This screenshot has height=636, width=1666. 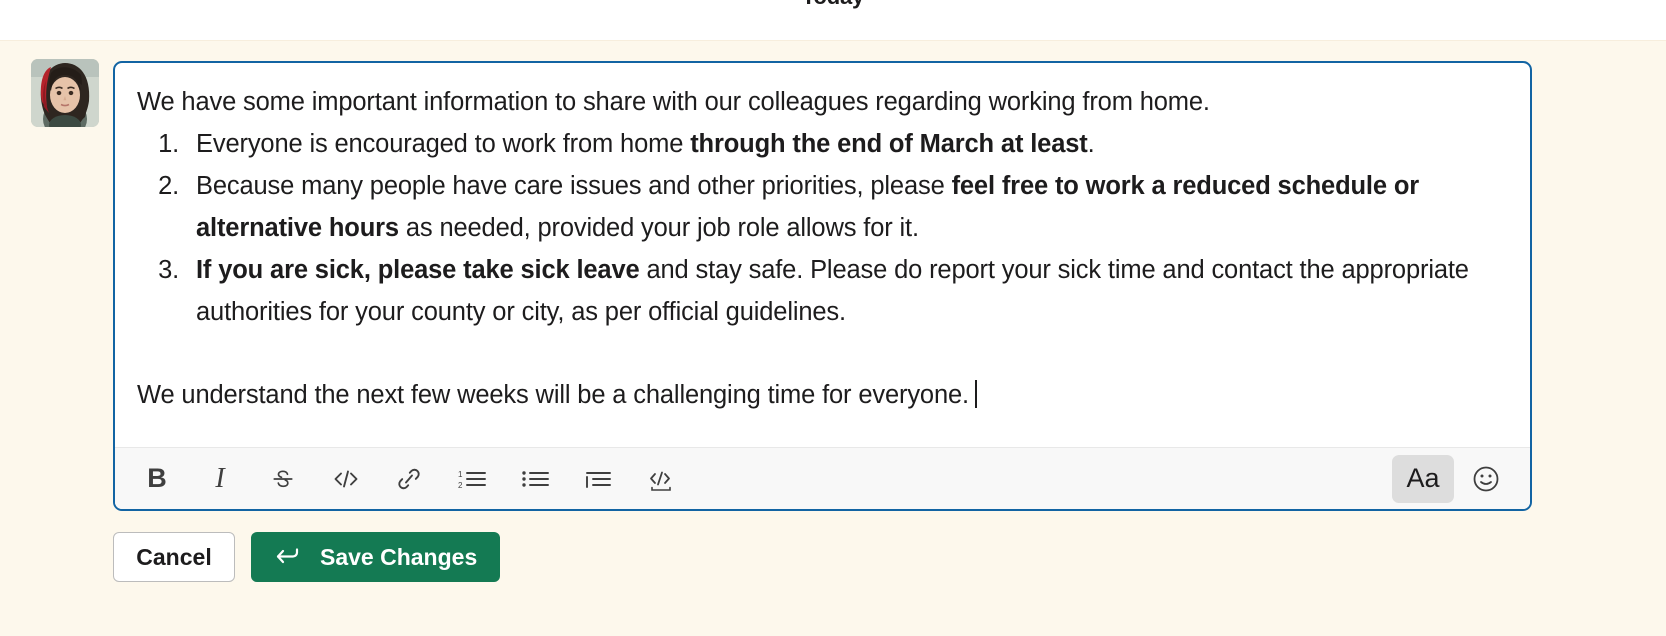 I want to click on strikethrough-icon, so click(x=283, y=478).